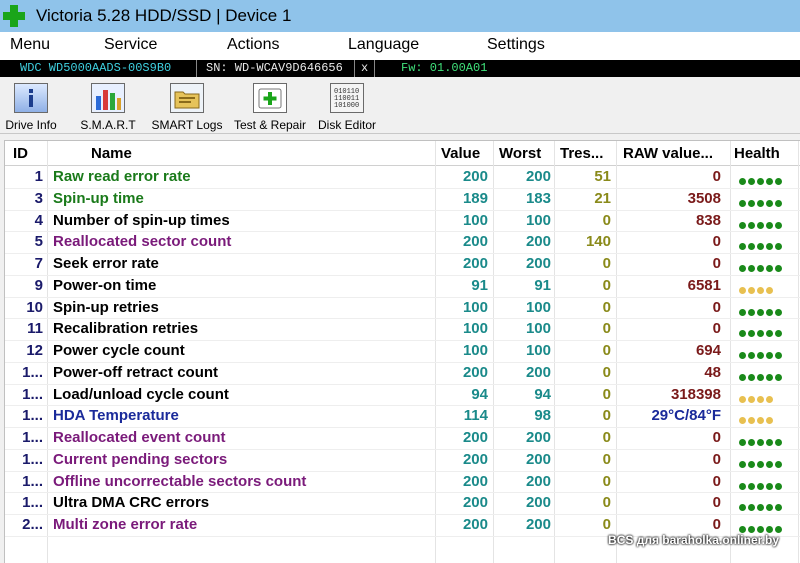 The image size is (800, 563). What do you see at coordinates (35, 329) in the screenshot?
I see `cell-id: 11` at bounding box center [35, 329].